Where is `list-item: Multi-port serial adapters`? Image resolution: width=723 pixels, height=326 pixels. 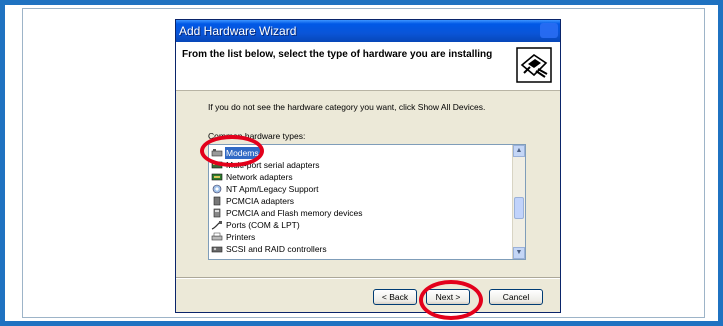
list-item: Multi-port serial adapters is located at coordinates (287, 165).